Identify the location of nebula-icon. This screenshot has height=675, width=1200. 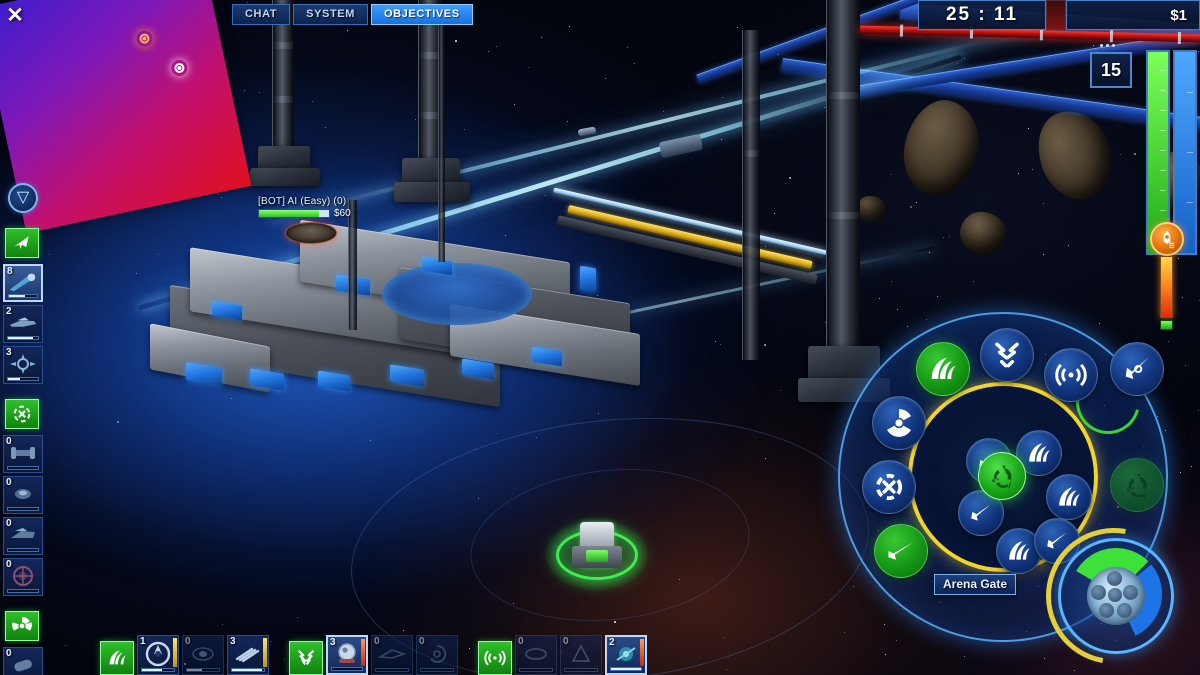
(203, 653).